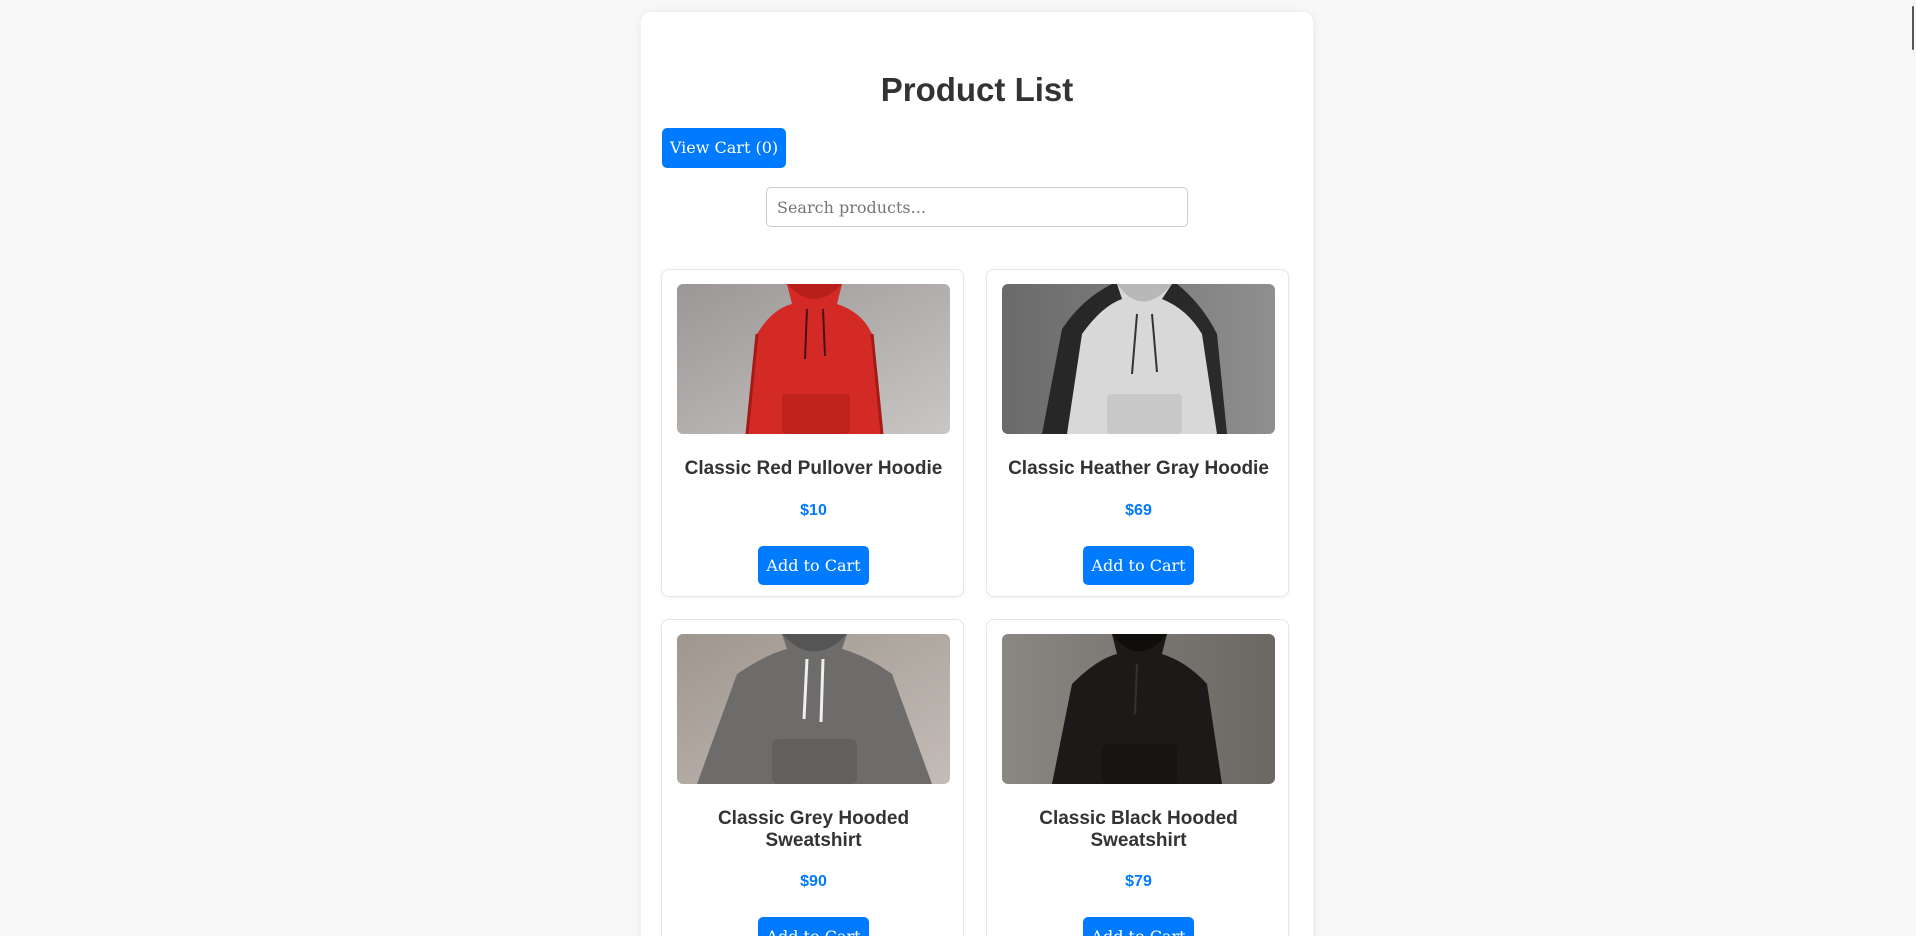 Image resolution: width=1916 pixels, height=936 pixels. What do you see at coordinates (977, 207) in the screenshot?
I see `search-input` at bounding box center [977, 207].